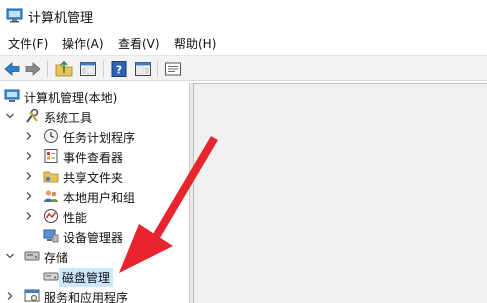  I want to click on window-title: 计算机管理, so click(61, 18).